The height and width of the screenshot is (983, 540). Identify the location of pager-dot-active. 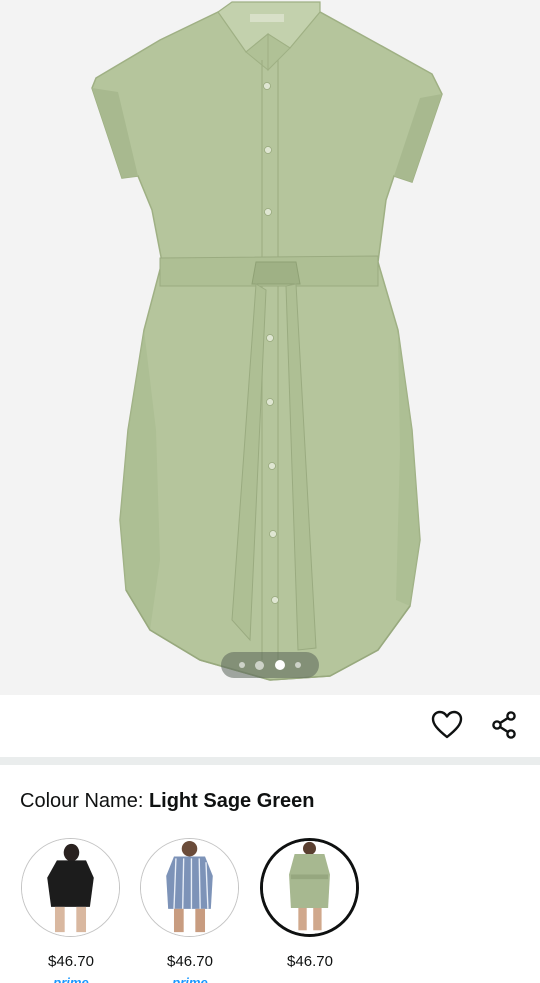
(279, 665).